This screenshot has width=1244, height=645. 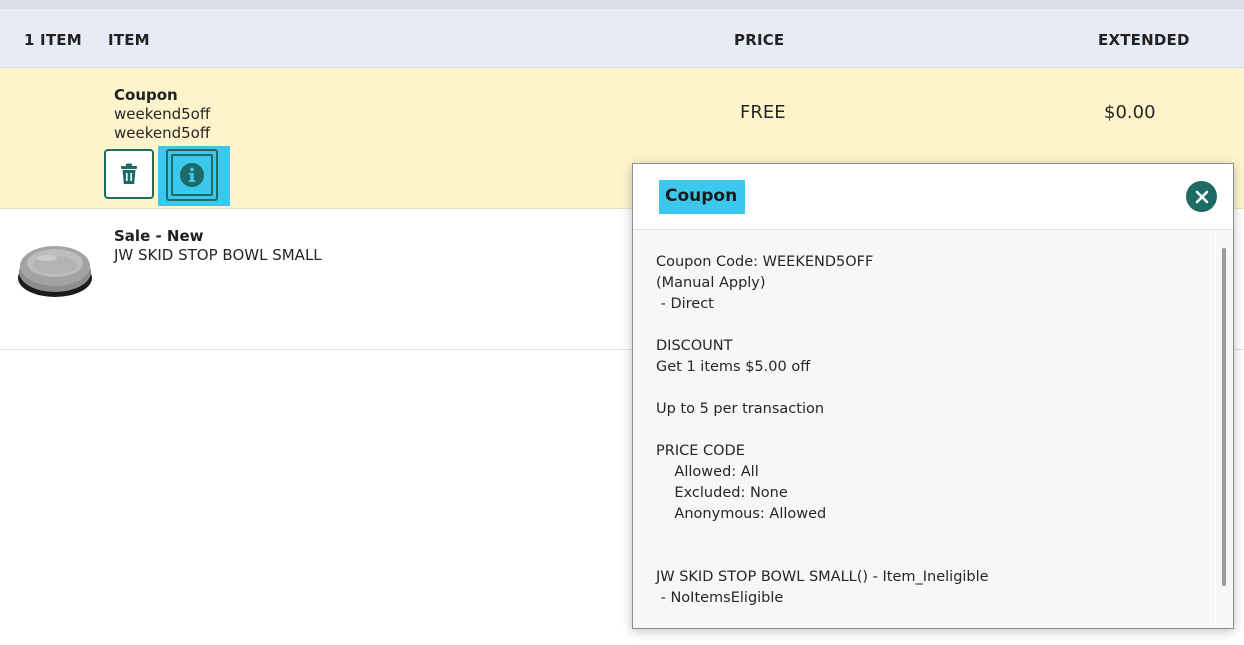 I want to click on coupon-price: FREE, so click(x=763, y=112).